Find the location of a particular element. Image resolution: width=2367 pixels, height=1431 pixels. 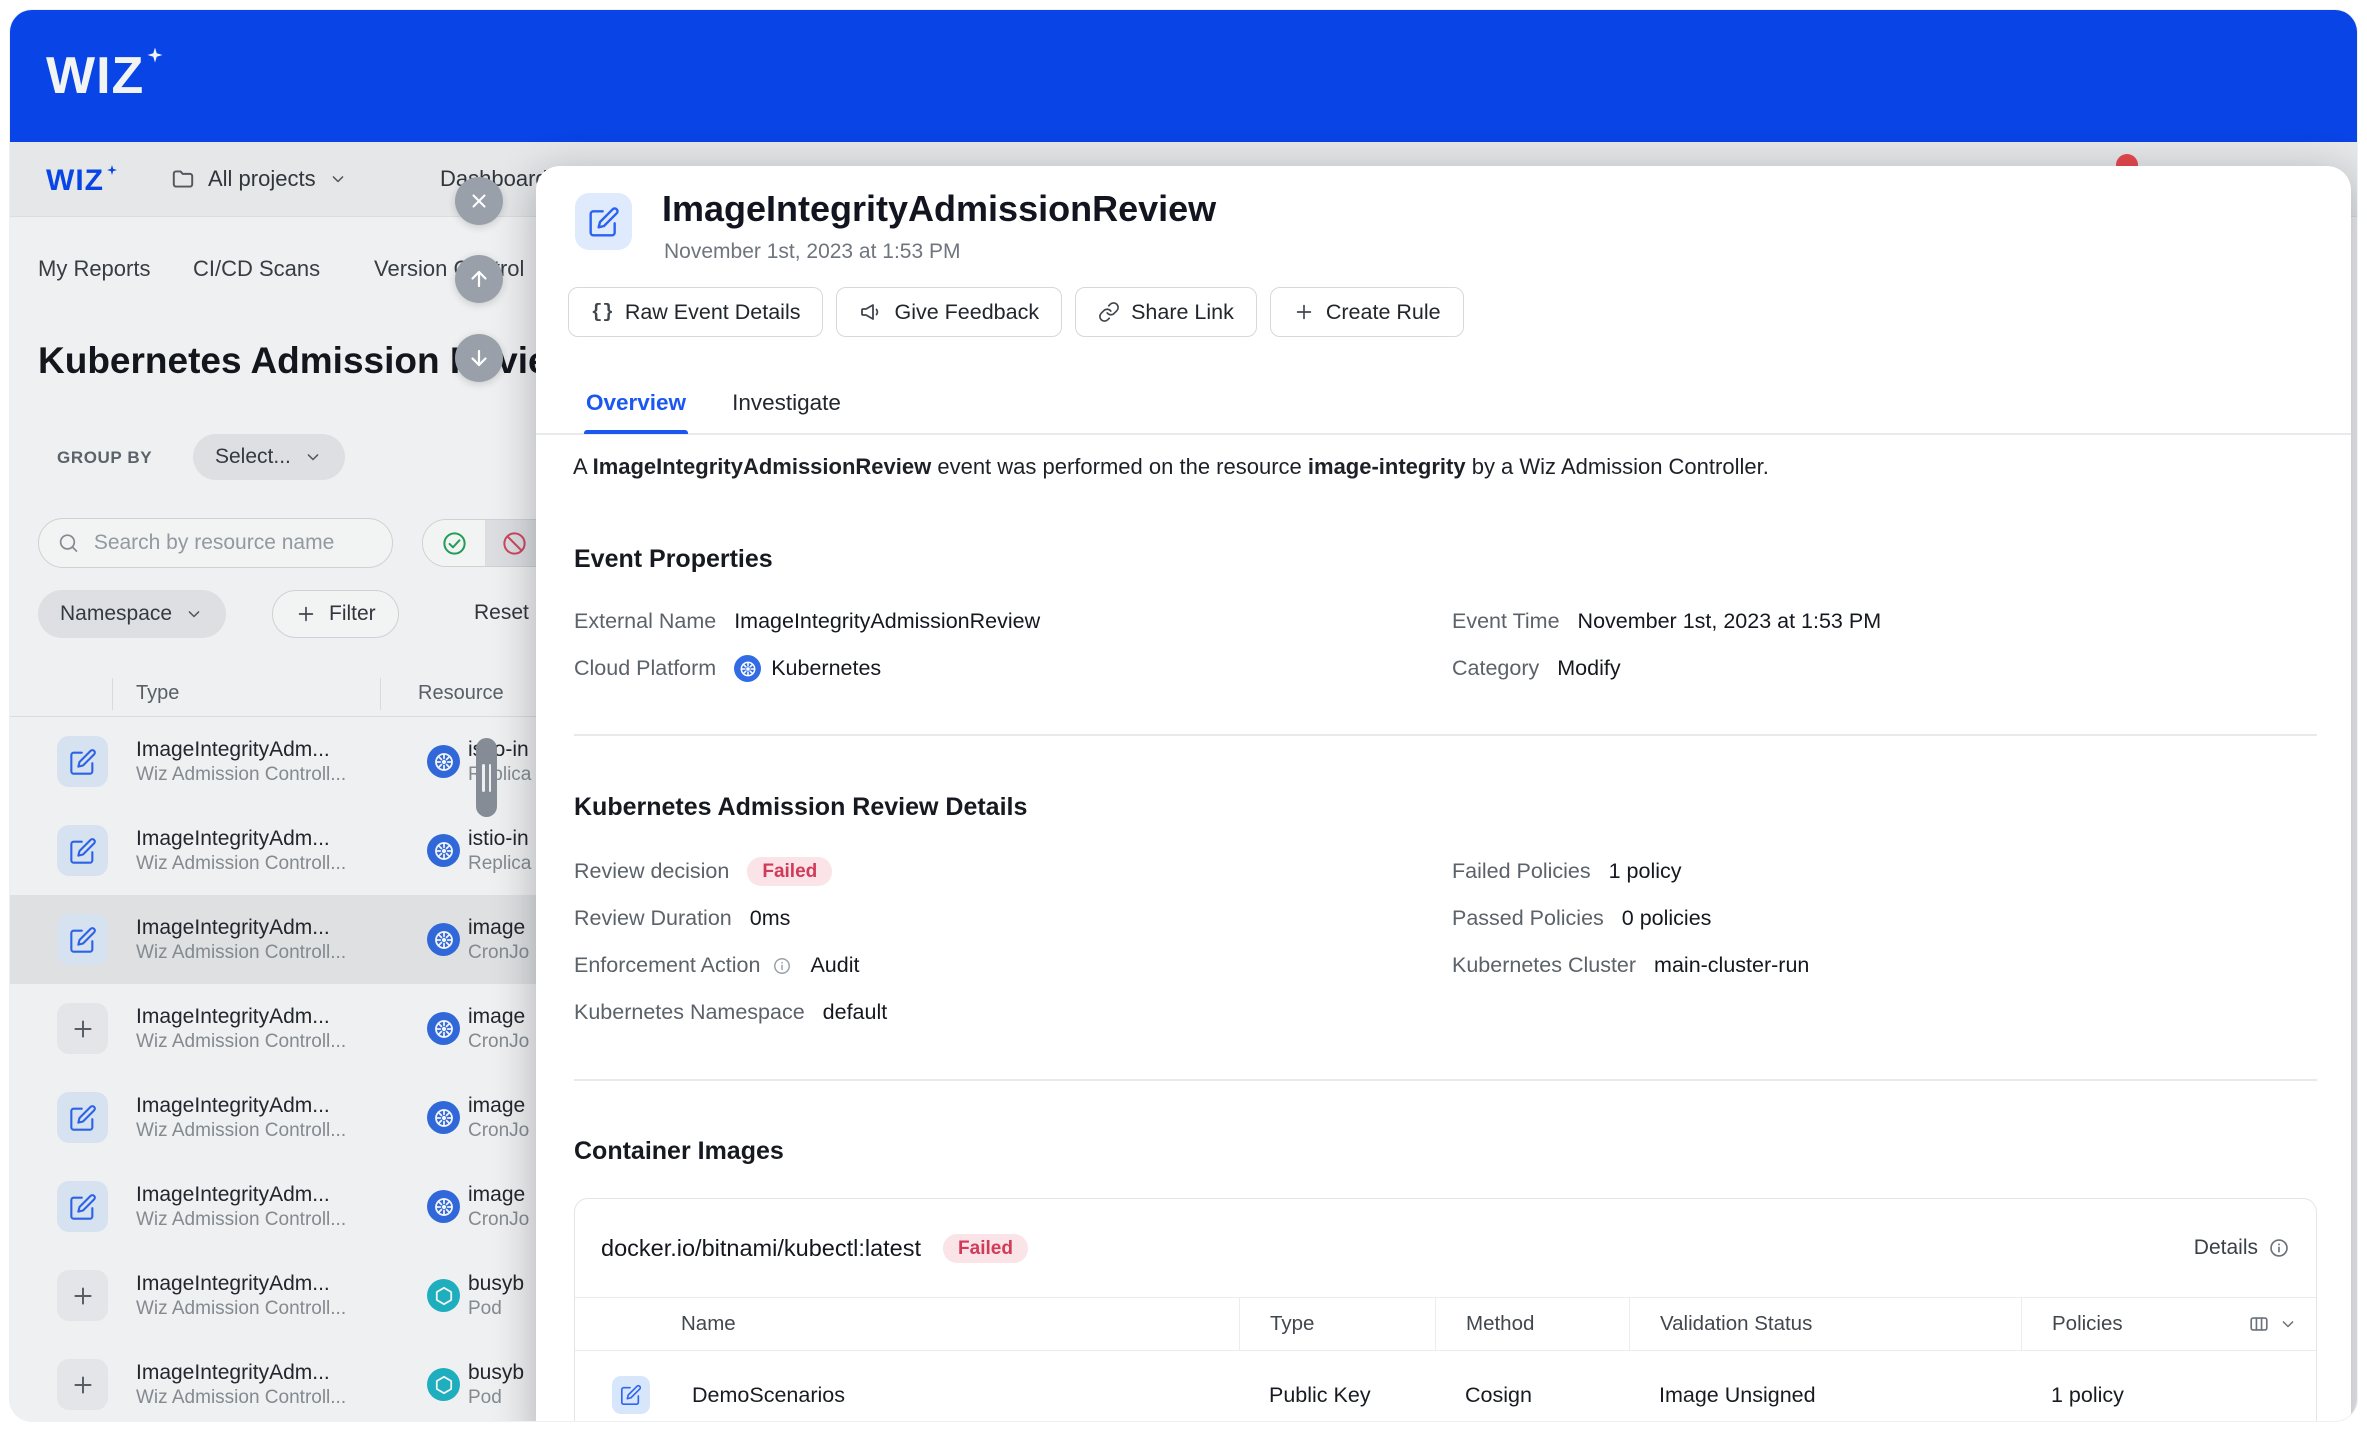

event-time-label: Event Time is located at coordinates (1506, 621).